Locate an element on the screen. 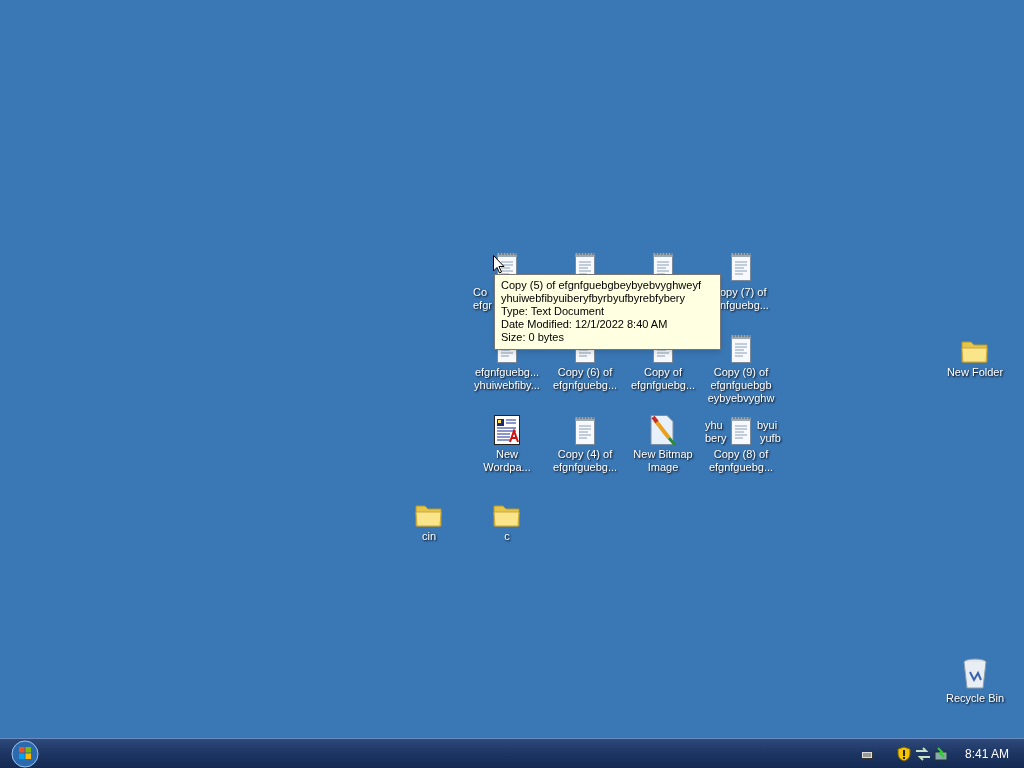  icon-label: bery is located at coordinates (716, 438).